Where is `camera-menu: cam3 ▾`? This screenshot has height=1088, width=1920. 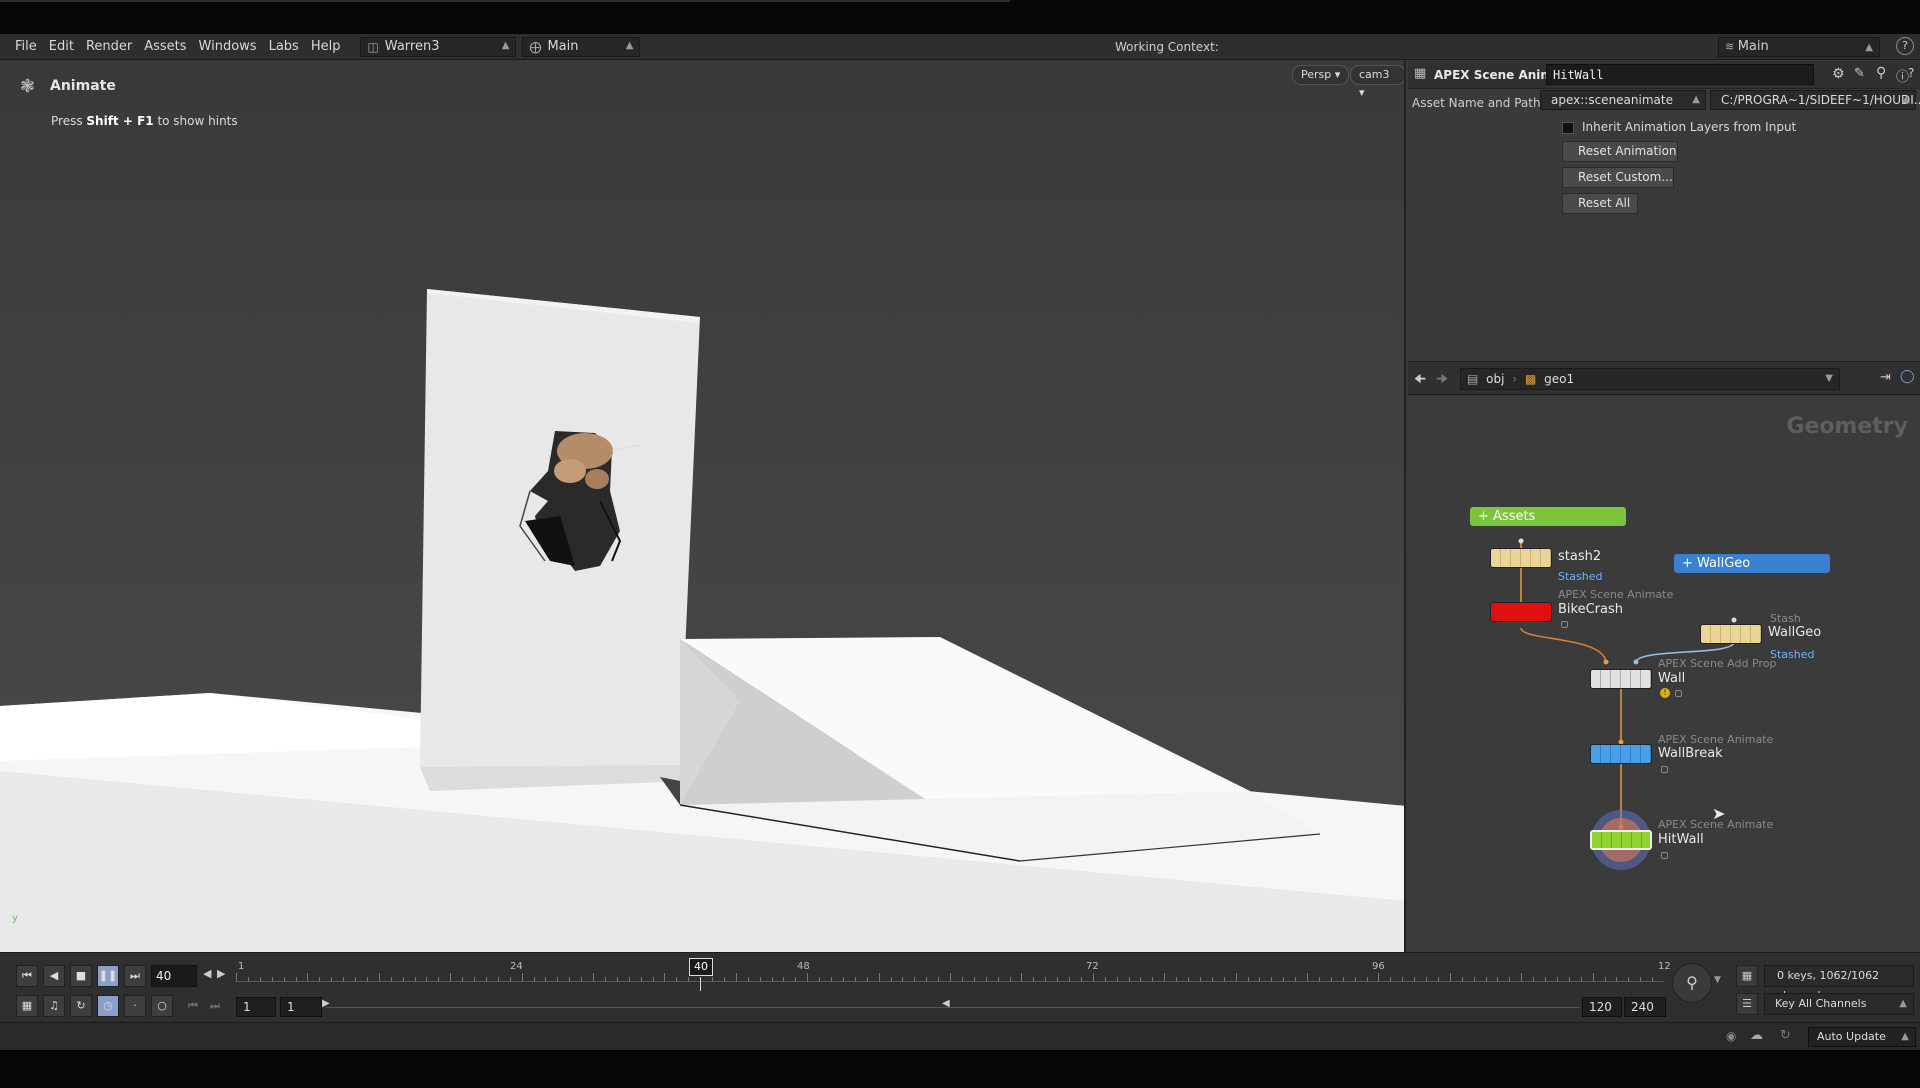 camera-menu: cam3 ▾ is located at coordinates (1377, 82).